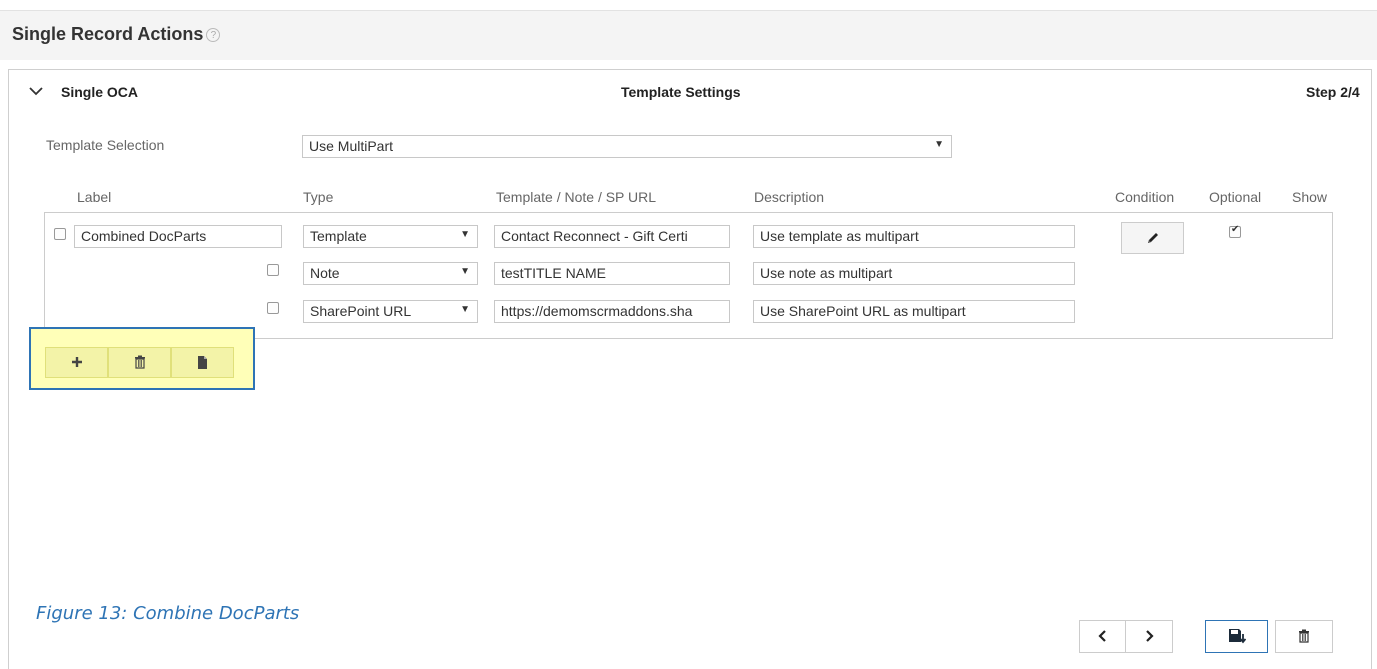 The image size is (1377, 669). What do you see at coordinates (338, 236) in the screenshot?
I see `type-value: Template` at bounding box center [338, 236].